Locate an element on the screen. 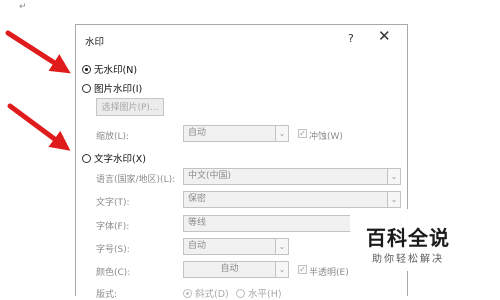 The width and height of the screenshot is (500, 300). arrow-to-no-watermark is located at coordinates (38, 52).